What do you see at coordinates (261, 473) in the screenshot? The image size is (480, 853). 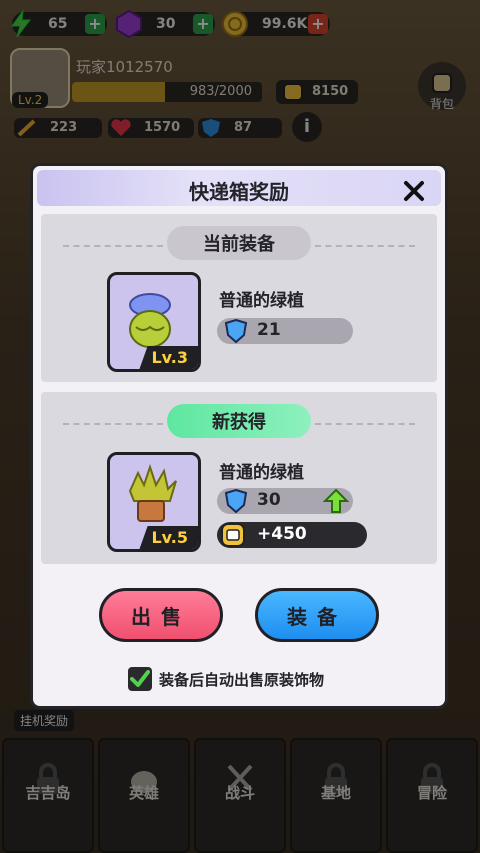 I see `new-item-name: 普通的绿植` at bounding box center [261, 473].